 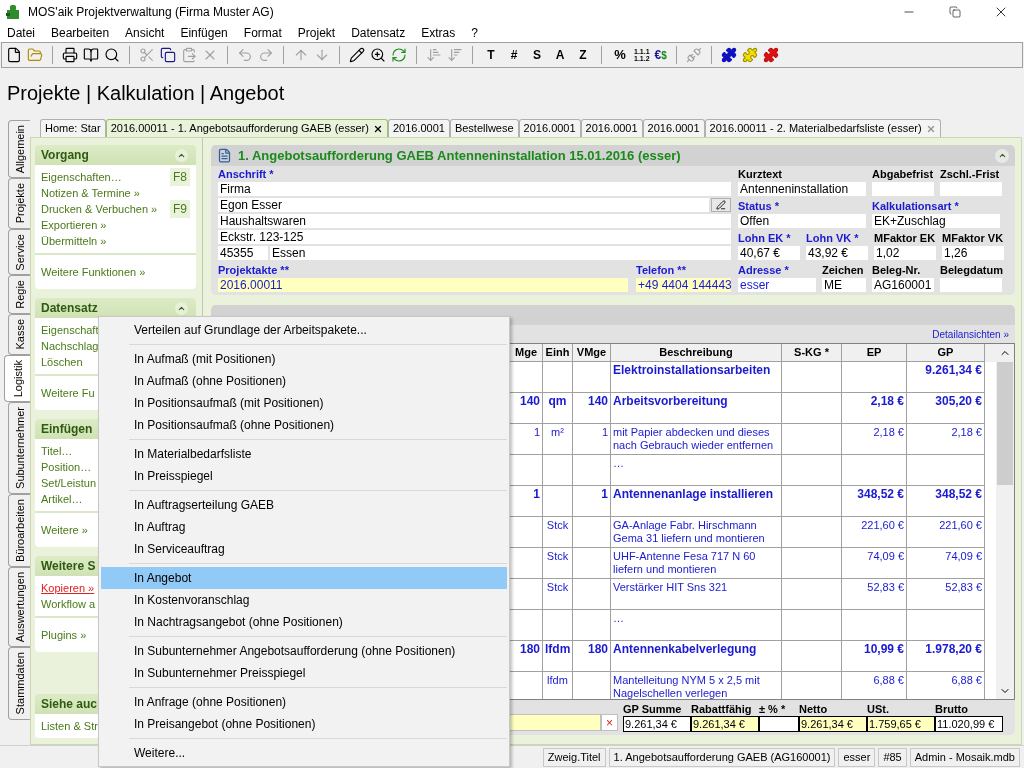 What do you see at coordinates (802, 189) in the screenshot?
I see `text-field: Antenneninstallation` at bounding box center [802, 189].